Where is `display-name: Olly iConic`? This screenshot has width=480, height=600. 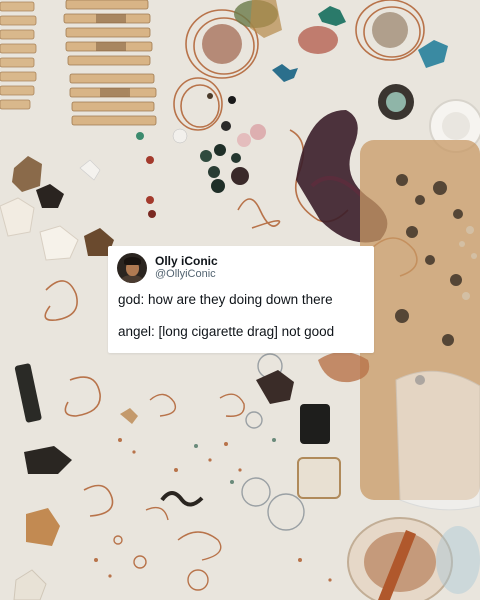
display-name: Olly iConic is located at coordinates (186, 261).